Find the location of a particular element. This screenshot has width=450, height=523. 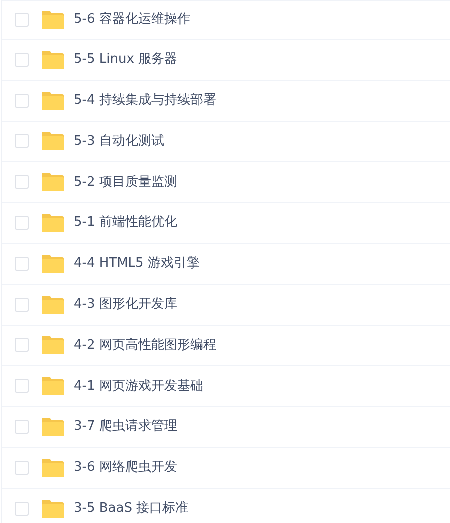

folder-name: 4-3 图形化开发库 is located at coordinates (126, 304).